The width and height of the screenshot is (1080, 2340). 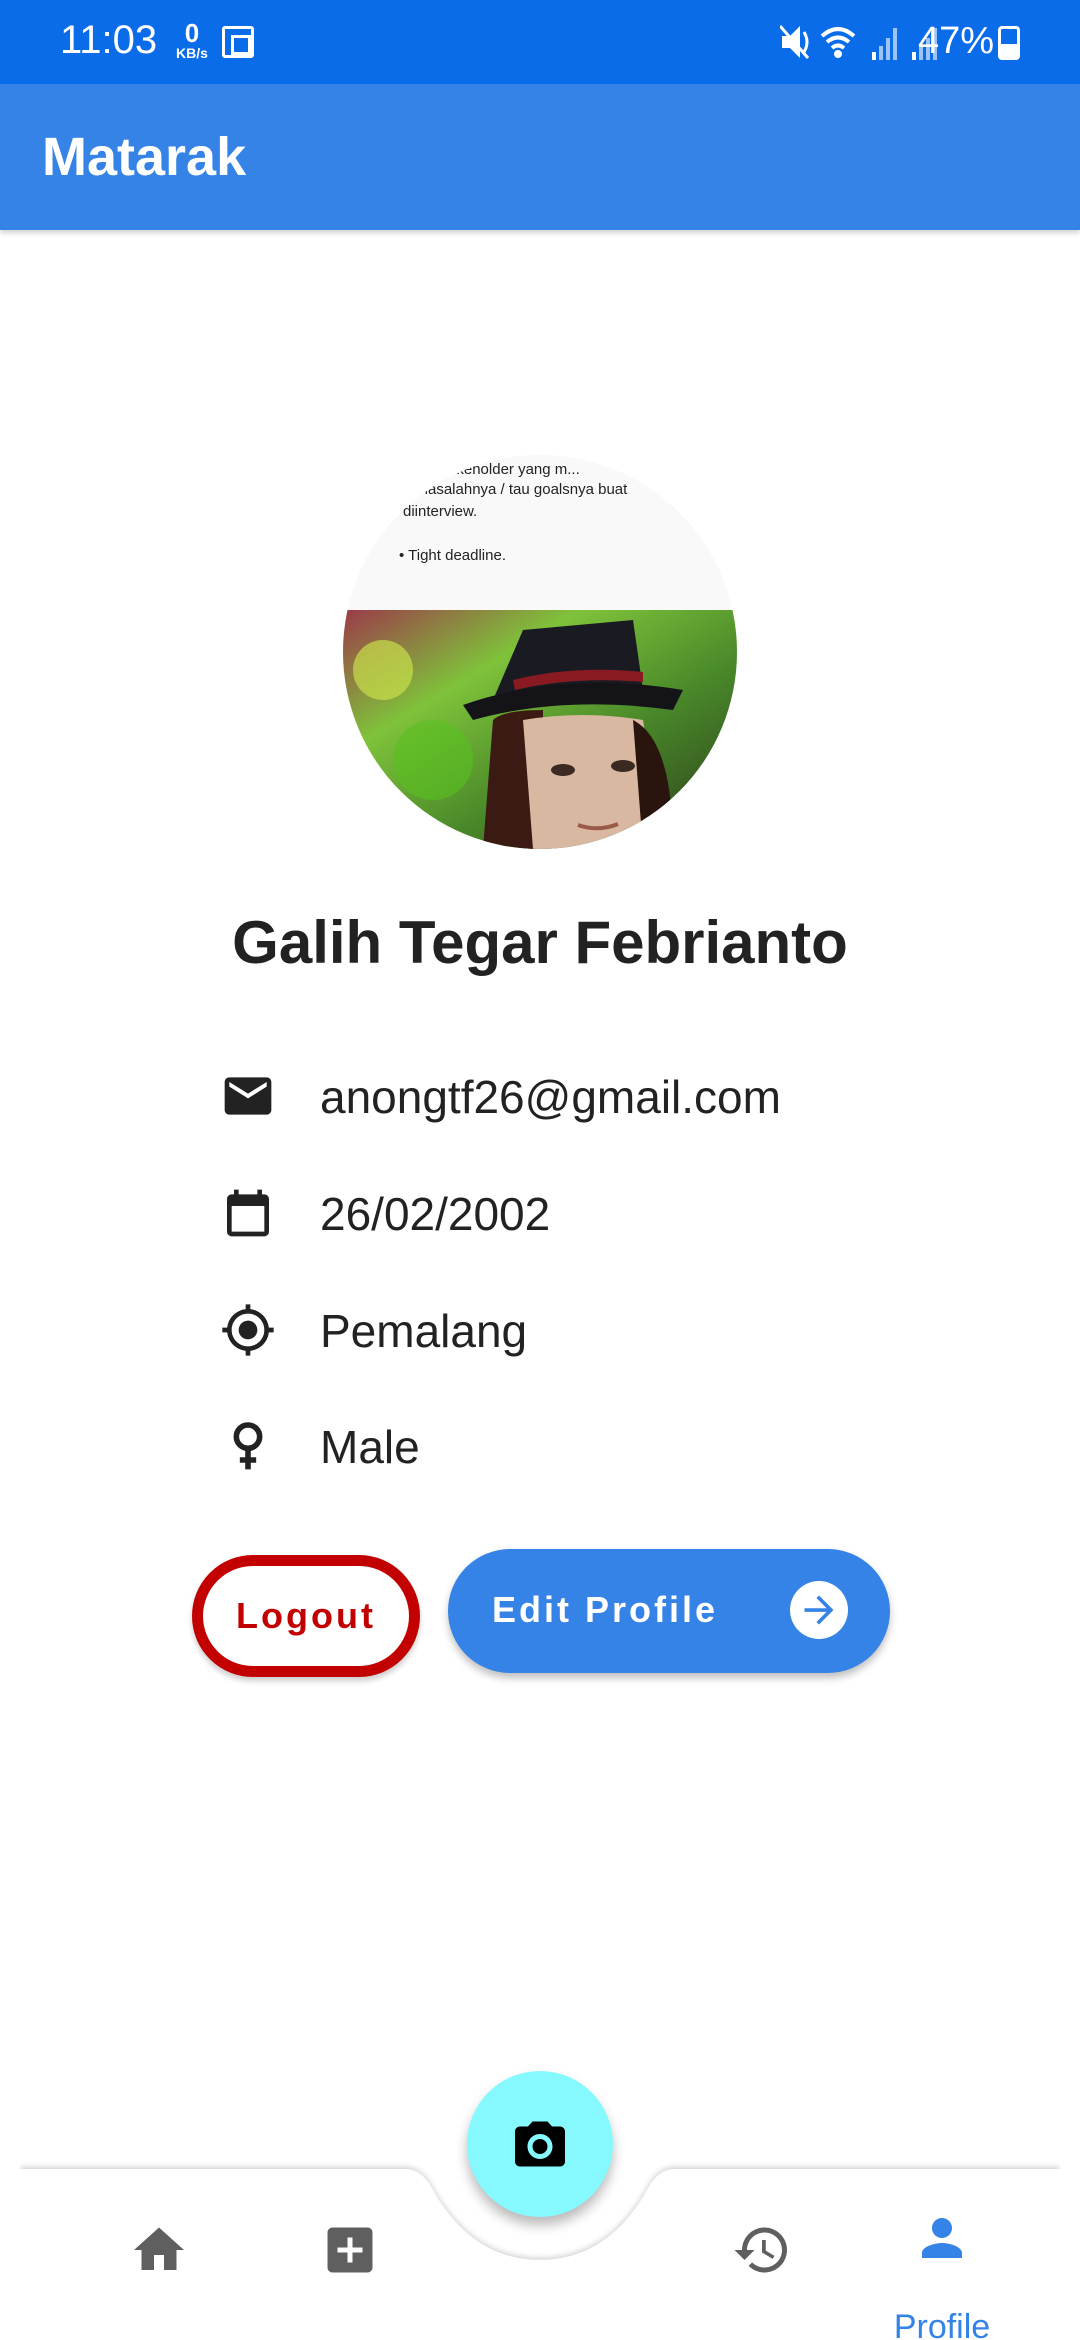 I want to click on wifi-icon, so click(x=838, y=42).